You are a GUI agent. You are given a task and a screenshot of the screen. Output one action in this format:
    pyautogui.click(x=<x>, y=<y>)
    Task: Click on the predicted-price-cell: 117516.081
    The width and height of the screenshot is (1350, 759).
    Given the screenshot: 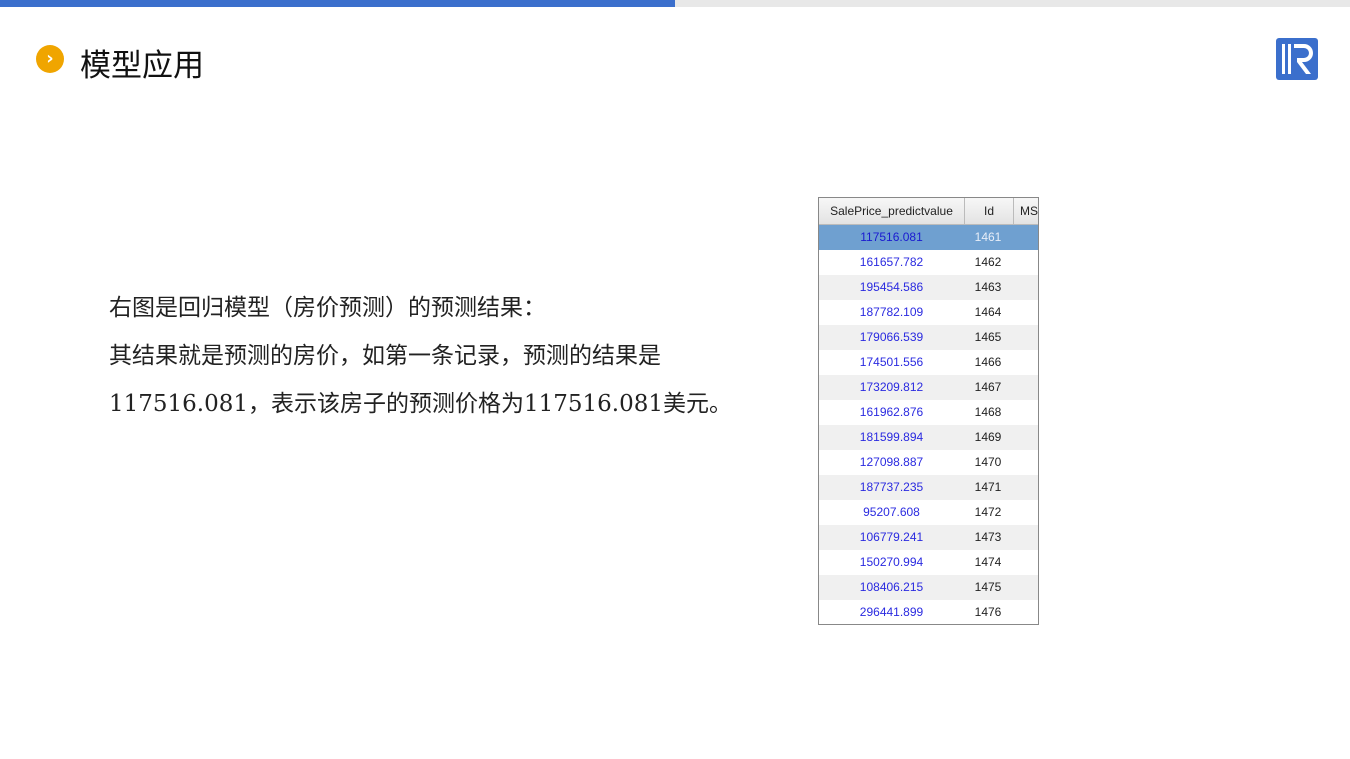 What is the action you would take?
    pyautogui.click(x=891, y=237)
    